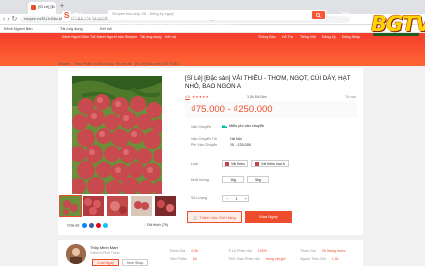 The width and height of the screenshot is (425, 266). What do you see at coordinates (150, 37) in the screenshot?
I see `topnav-download: Tải ứng dụng` at bounding box center [150, 37].